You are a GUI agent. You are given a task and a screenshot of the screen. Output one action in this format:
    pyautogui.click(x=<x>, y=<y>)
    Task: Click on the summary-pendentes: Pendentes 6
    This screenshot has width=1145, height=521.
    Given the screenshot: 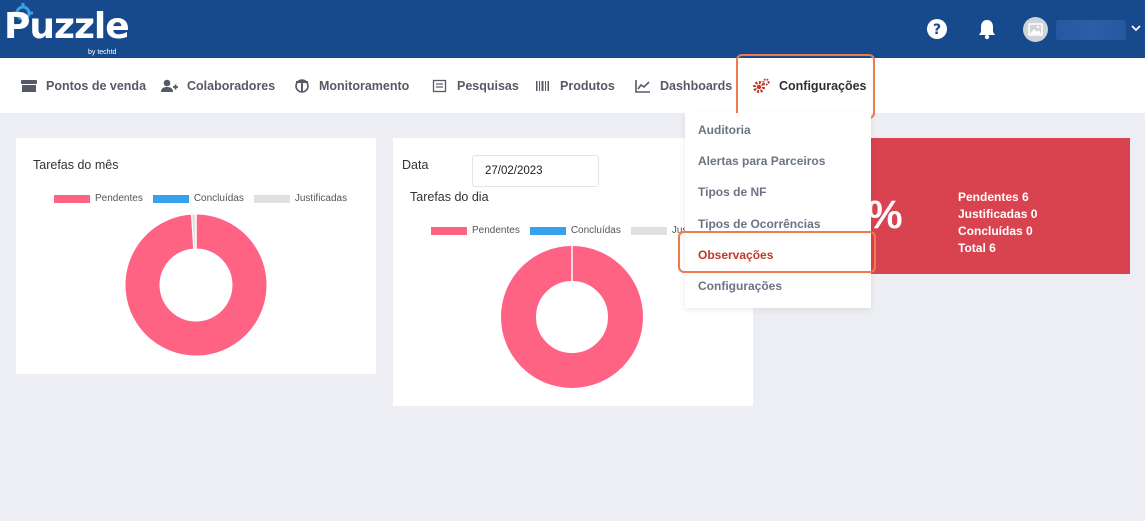 What is the action you would take?
    pyautogui.click(x=993, y=197)
    